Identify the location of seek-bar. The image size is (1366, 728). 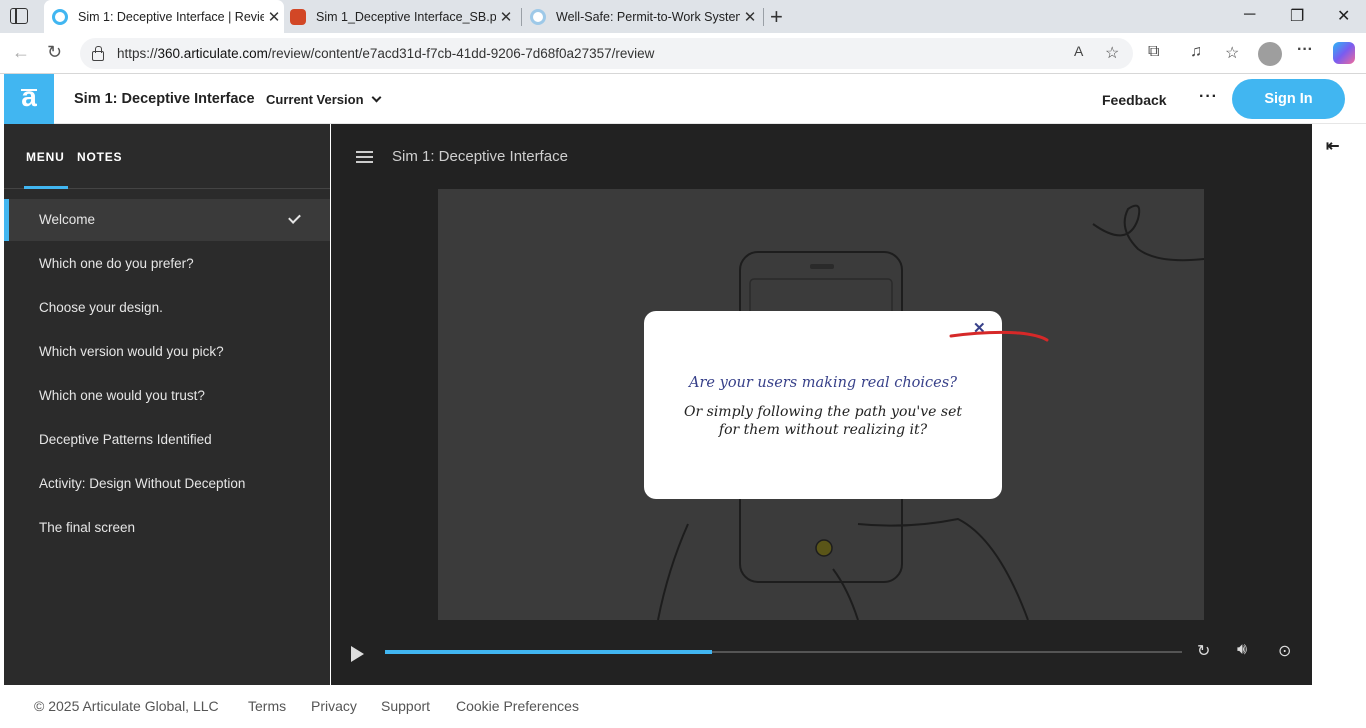
(783, 652).